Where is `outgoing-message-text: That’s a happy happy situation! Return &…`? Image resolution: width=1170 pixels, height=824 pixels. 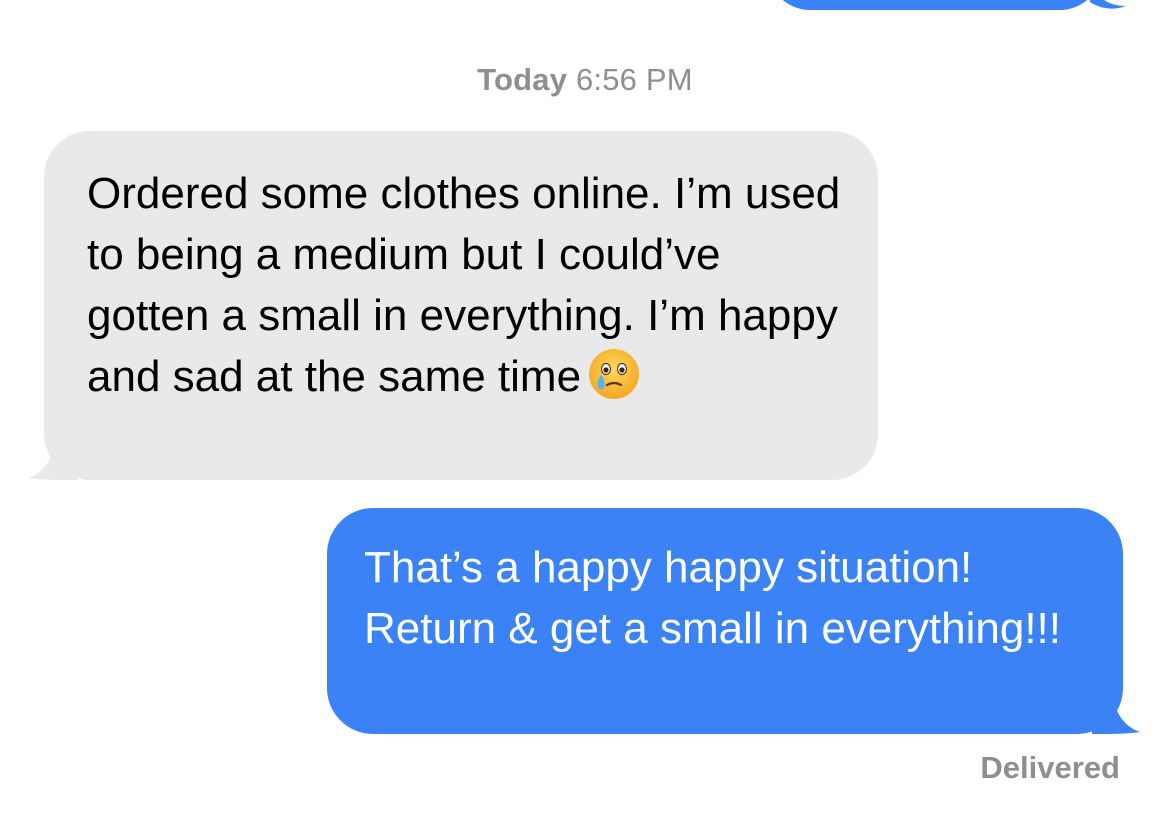
outgoing-message-text: That’s a happy happy situation! Return &… is located at coordinates (712, 598).